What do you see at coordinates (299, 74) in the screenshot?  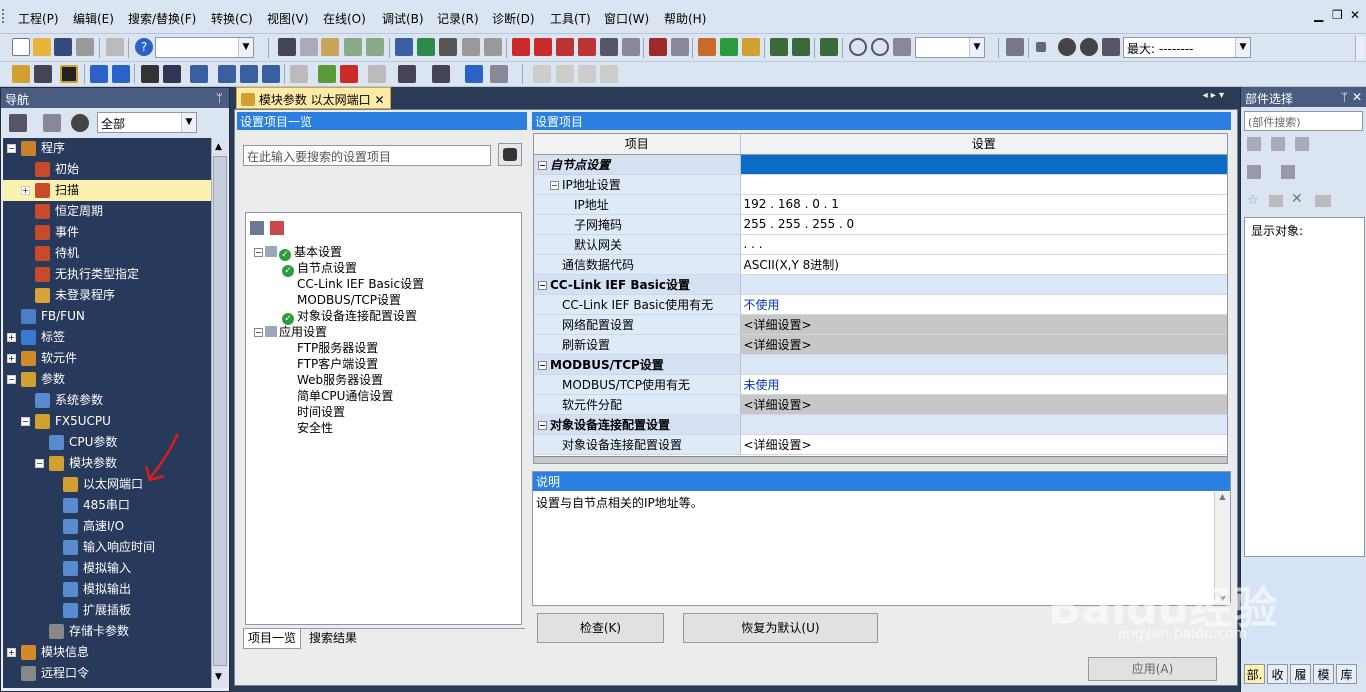 I see `link-icon` at bounding box center [299, 74].